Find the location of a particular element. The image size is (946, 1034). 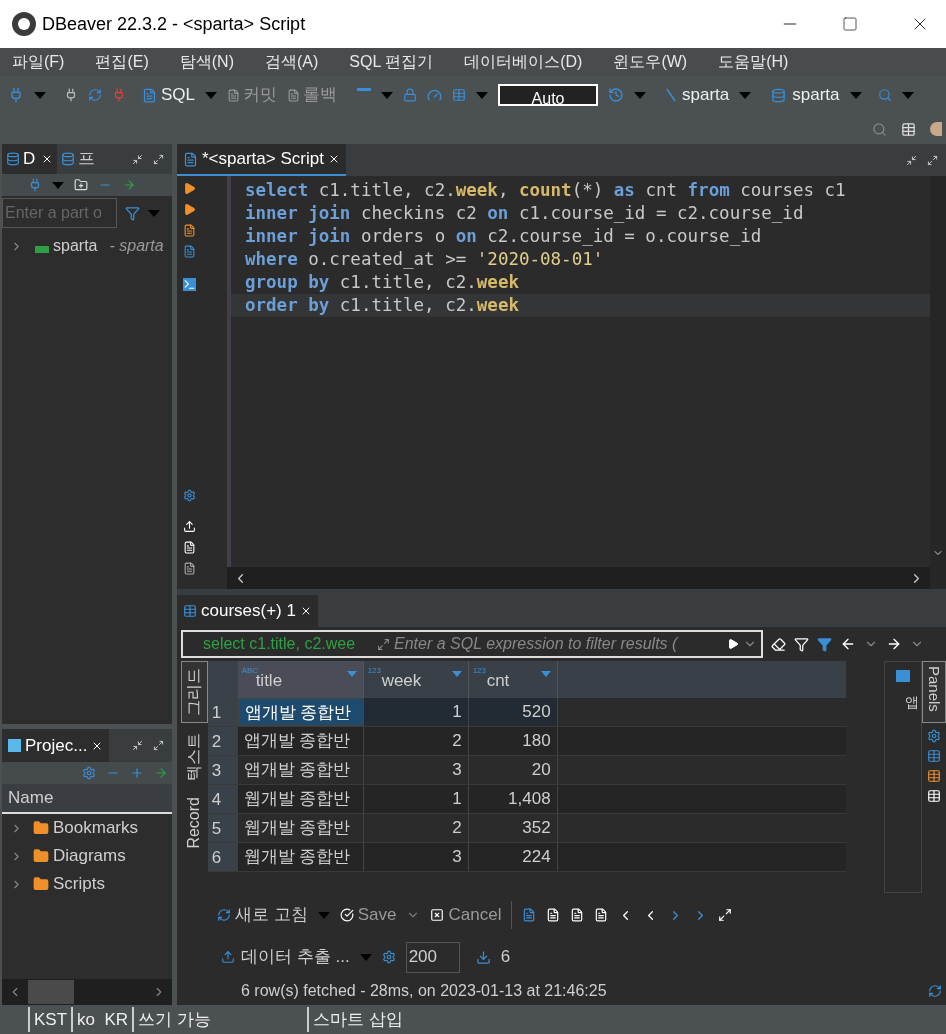

lock-icon is located at coordinates (410, 95).